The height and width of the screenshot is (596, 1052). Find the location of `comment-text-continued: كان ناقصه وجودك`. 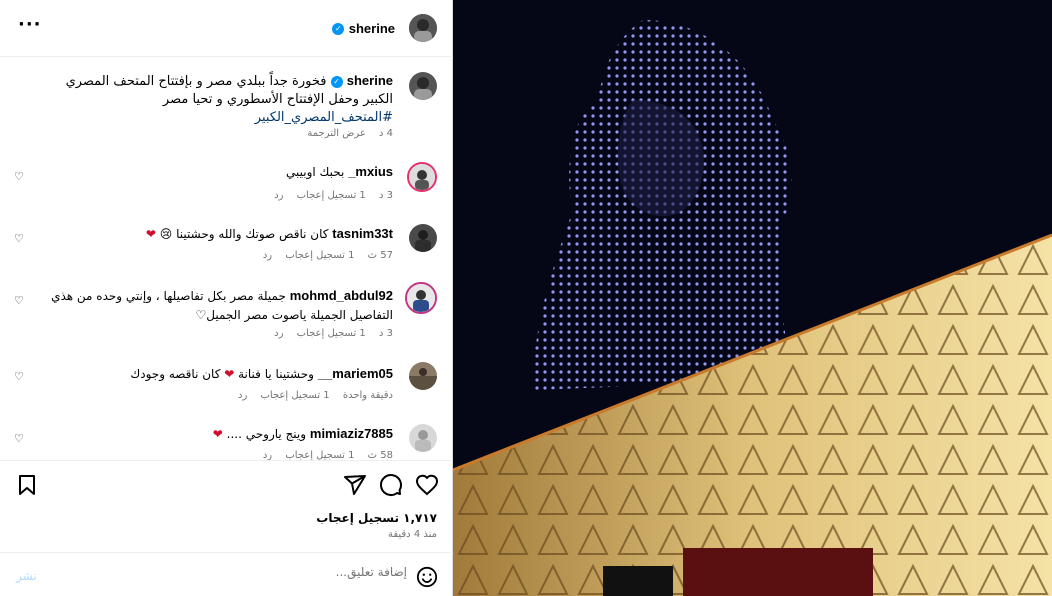

comment-text-continued: كان ناقصه وجودك is located at coordinates (175, 374).